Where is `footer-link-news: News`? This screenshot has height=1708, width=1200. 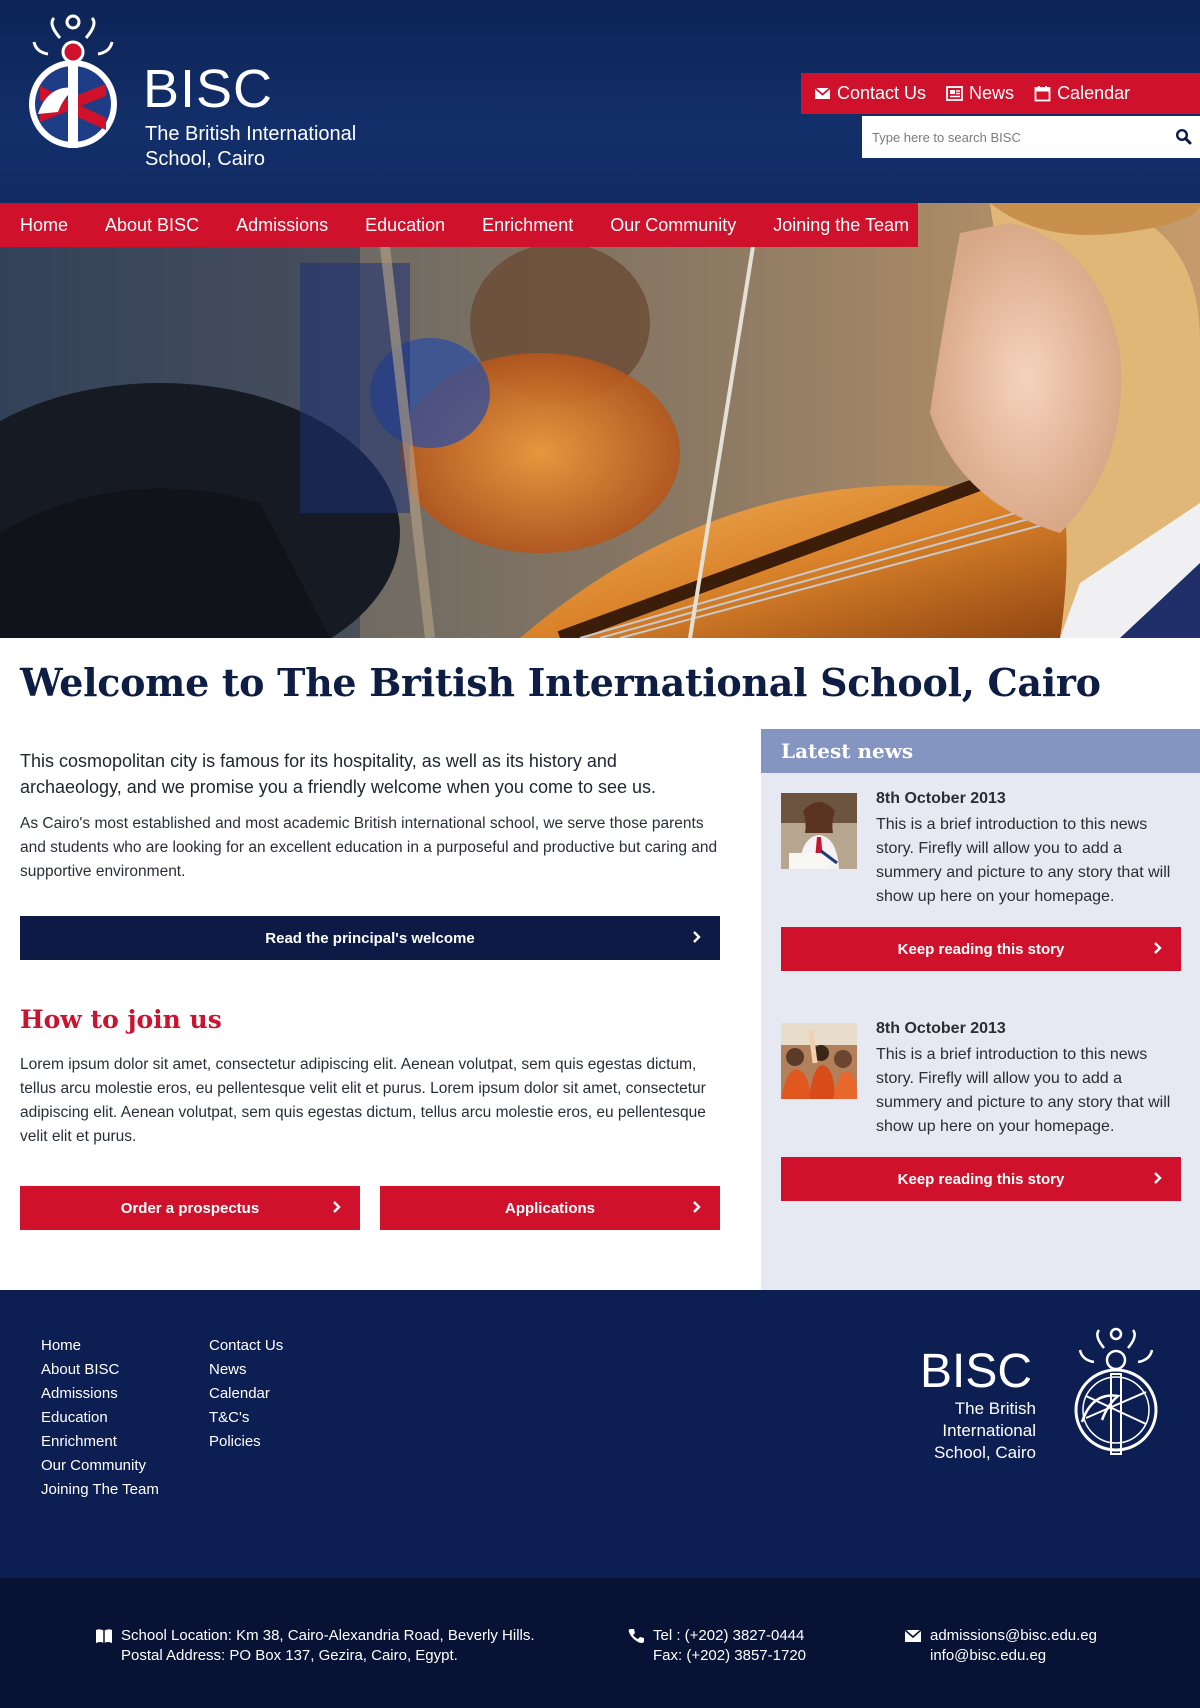
footer-link-news: News is located at coordinates (246, 1370).